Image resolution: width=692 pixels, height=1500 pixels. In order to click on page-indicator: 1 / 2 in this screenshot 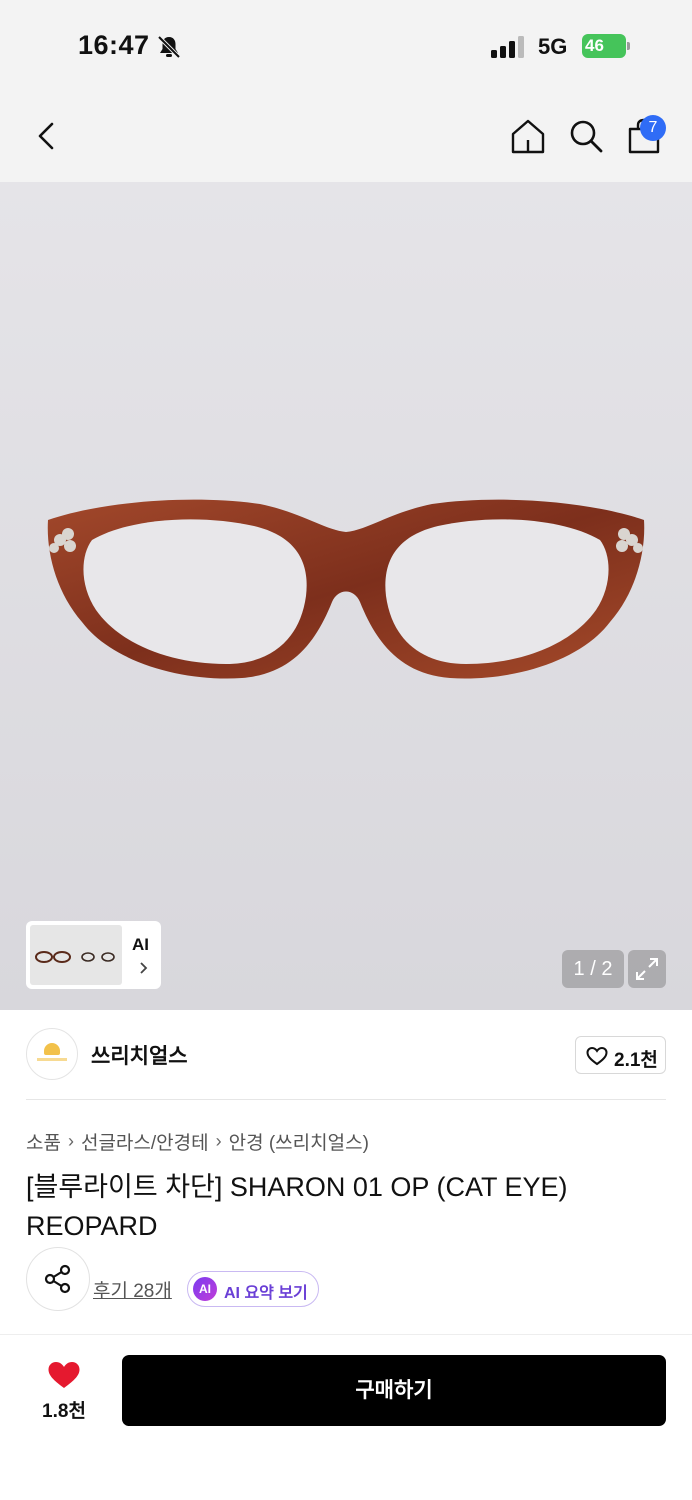, I will do `click(593, 969)`.